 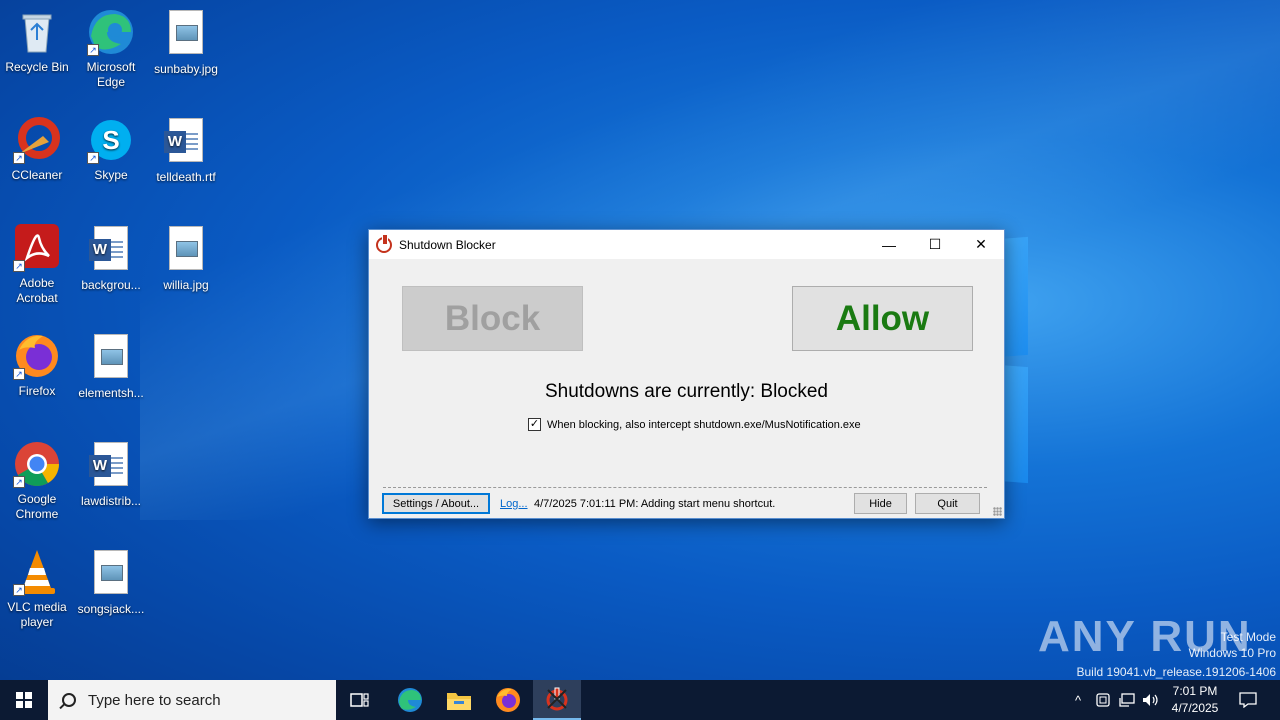 I want to click on desktop-icon-microsoft-edge: ↗ Microsoft Edge, so click(x=111, y=49).